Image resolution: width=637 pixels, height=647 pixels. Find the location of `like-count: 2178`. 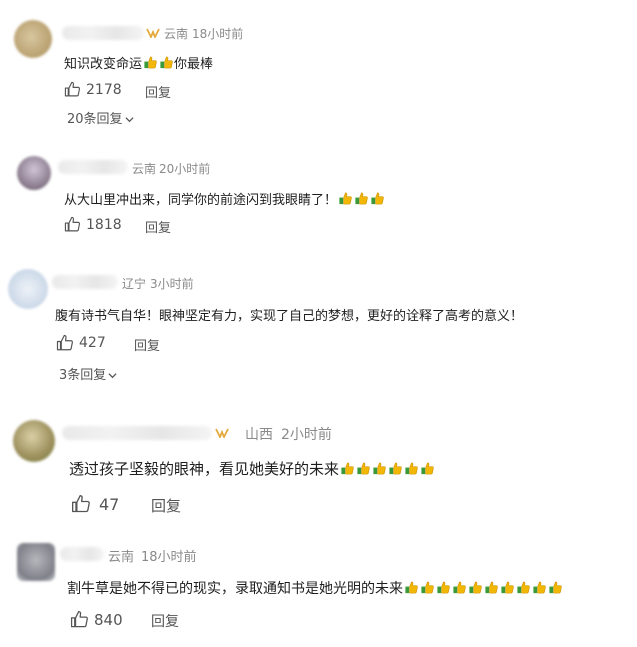

like-count: 2178 is located at coordinates (104, 89).